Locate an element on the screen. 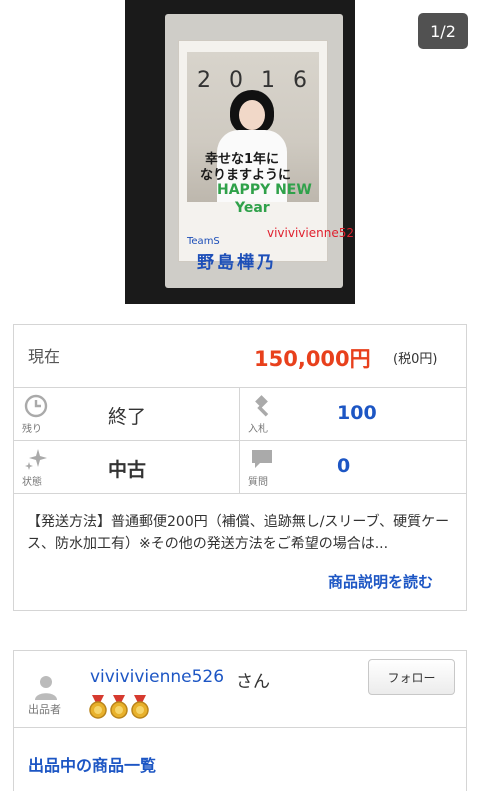  seller-caption: 出品者 is located at coordinates (44, 709).